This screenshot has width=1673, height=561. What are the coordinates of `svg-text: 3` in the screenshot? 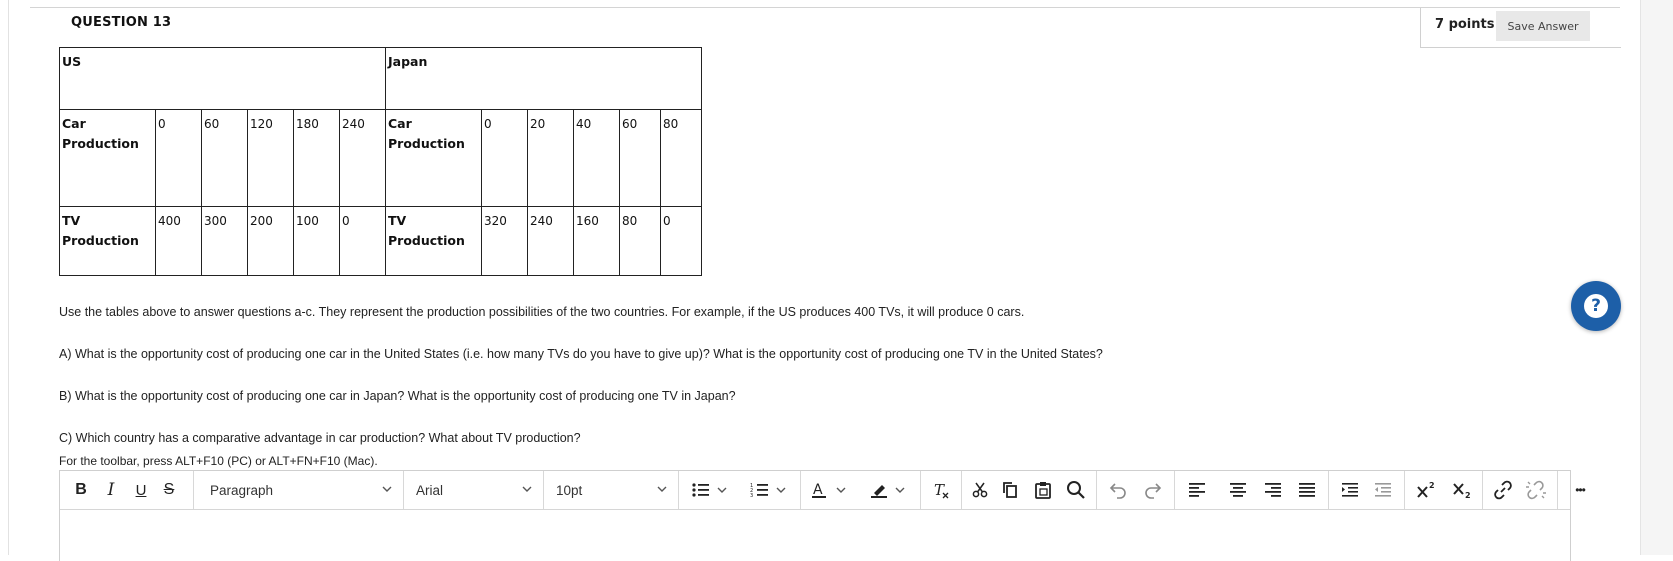 It's located at (751, 495).